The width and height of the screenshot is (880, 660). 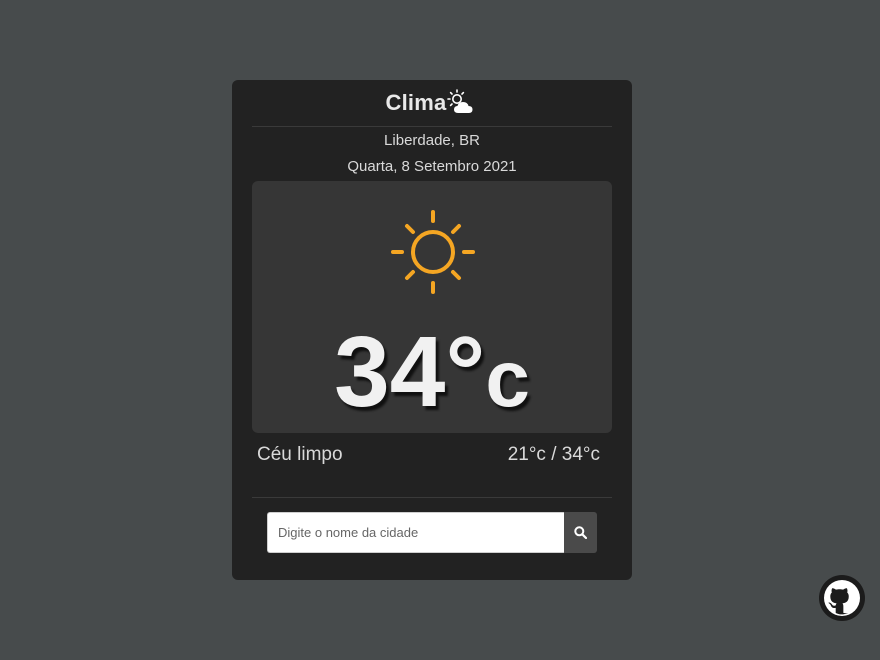 What do you see at coordinates (460, 101) in the screenshot?
I see `sun-behind-cloud-icon` at bounding box center [460, 101].